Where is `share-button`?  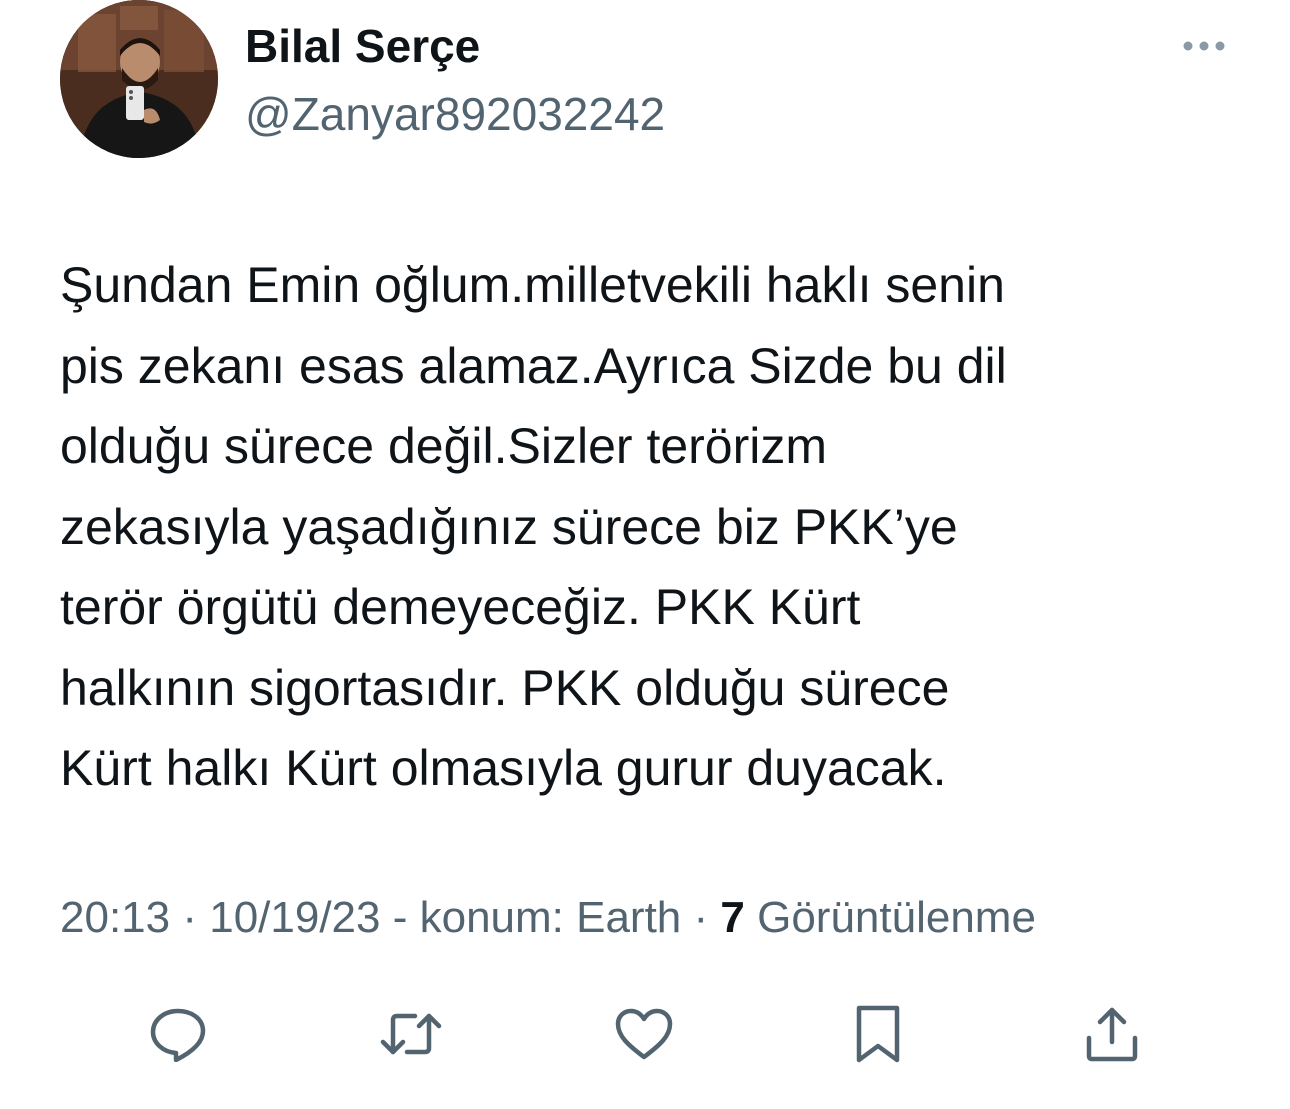 share-button is located at coordinates (1112, 1034).